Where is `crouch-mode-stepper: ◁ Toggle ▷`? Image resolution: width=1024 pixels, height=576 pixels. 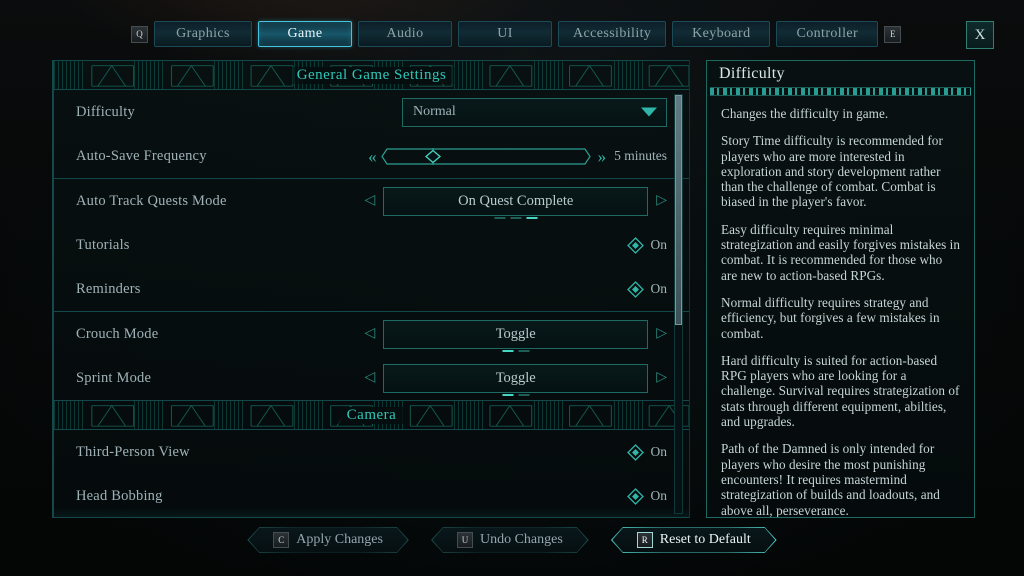
crouch-mode-stepper: ◁ Toggle ▷ is located at coordinates (515, 335).